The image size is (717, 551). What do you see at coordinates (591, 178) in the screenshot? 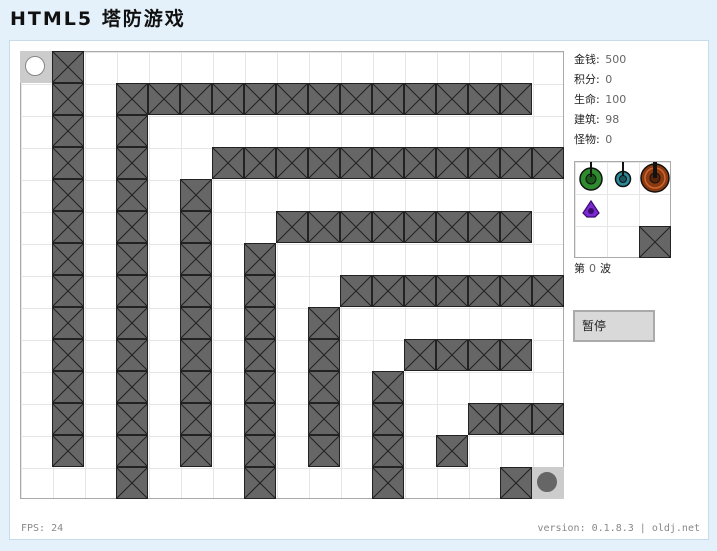
I see `green-tower-button` at bounding box center [591, 178].